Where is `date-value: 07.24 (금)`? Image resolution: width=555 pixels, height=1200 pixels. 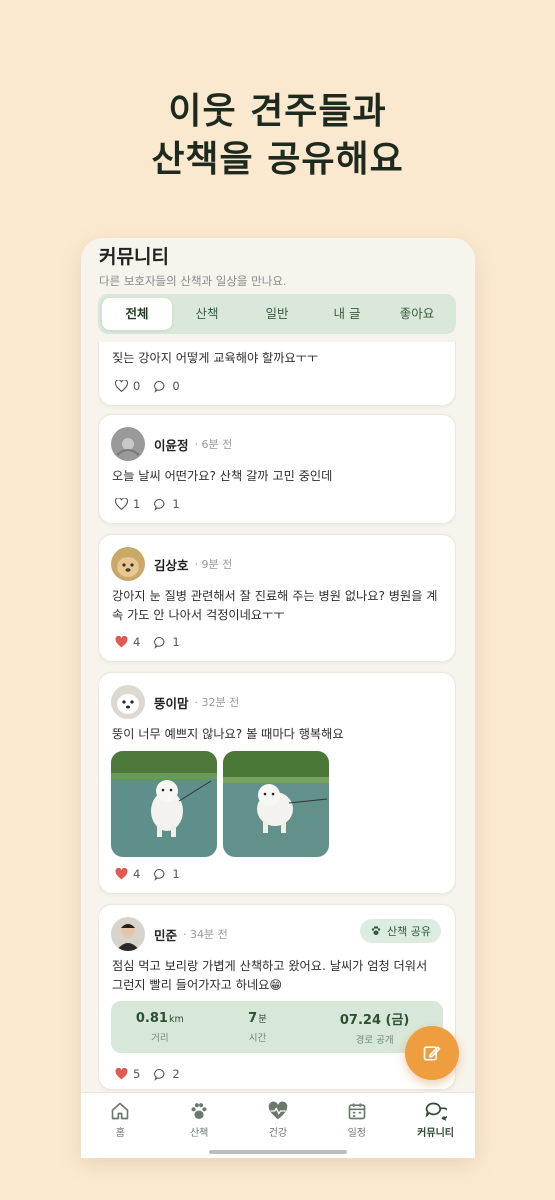
date-value: 07.24 (금) is located at coordinates (374, 1020).